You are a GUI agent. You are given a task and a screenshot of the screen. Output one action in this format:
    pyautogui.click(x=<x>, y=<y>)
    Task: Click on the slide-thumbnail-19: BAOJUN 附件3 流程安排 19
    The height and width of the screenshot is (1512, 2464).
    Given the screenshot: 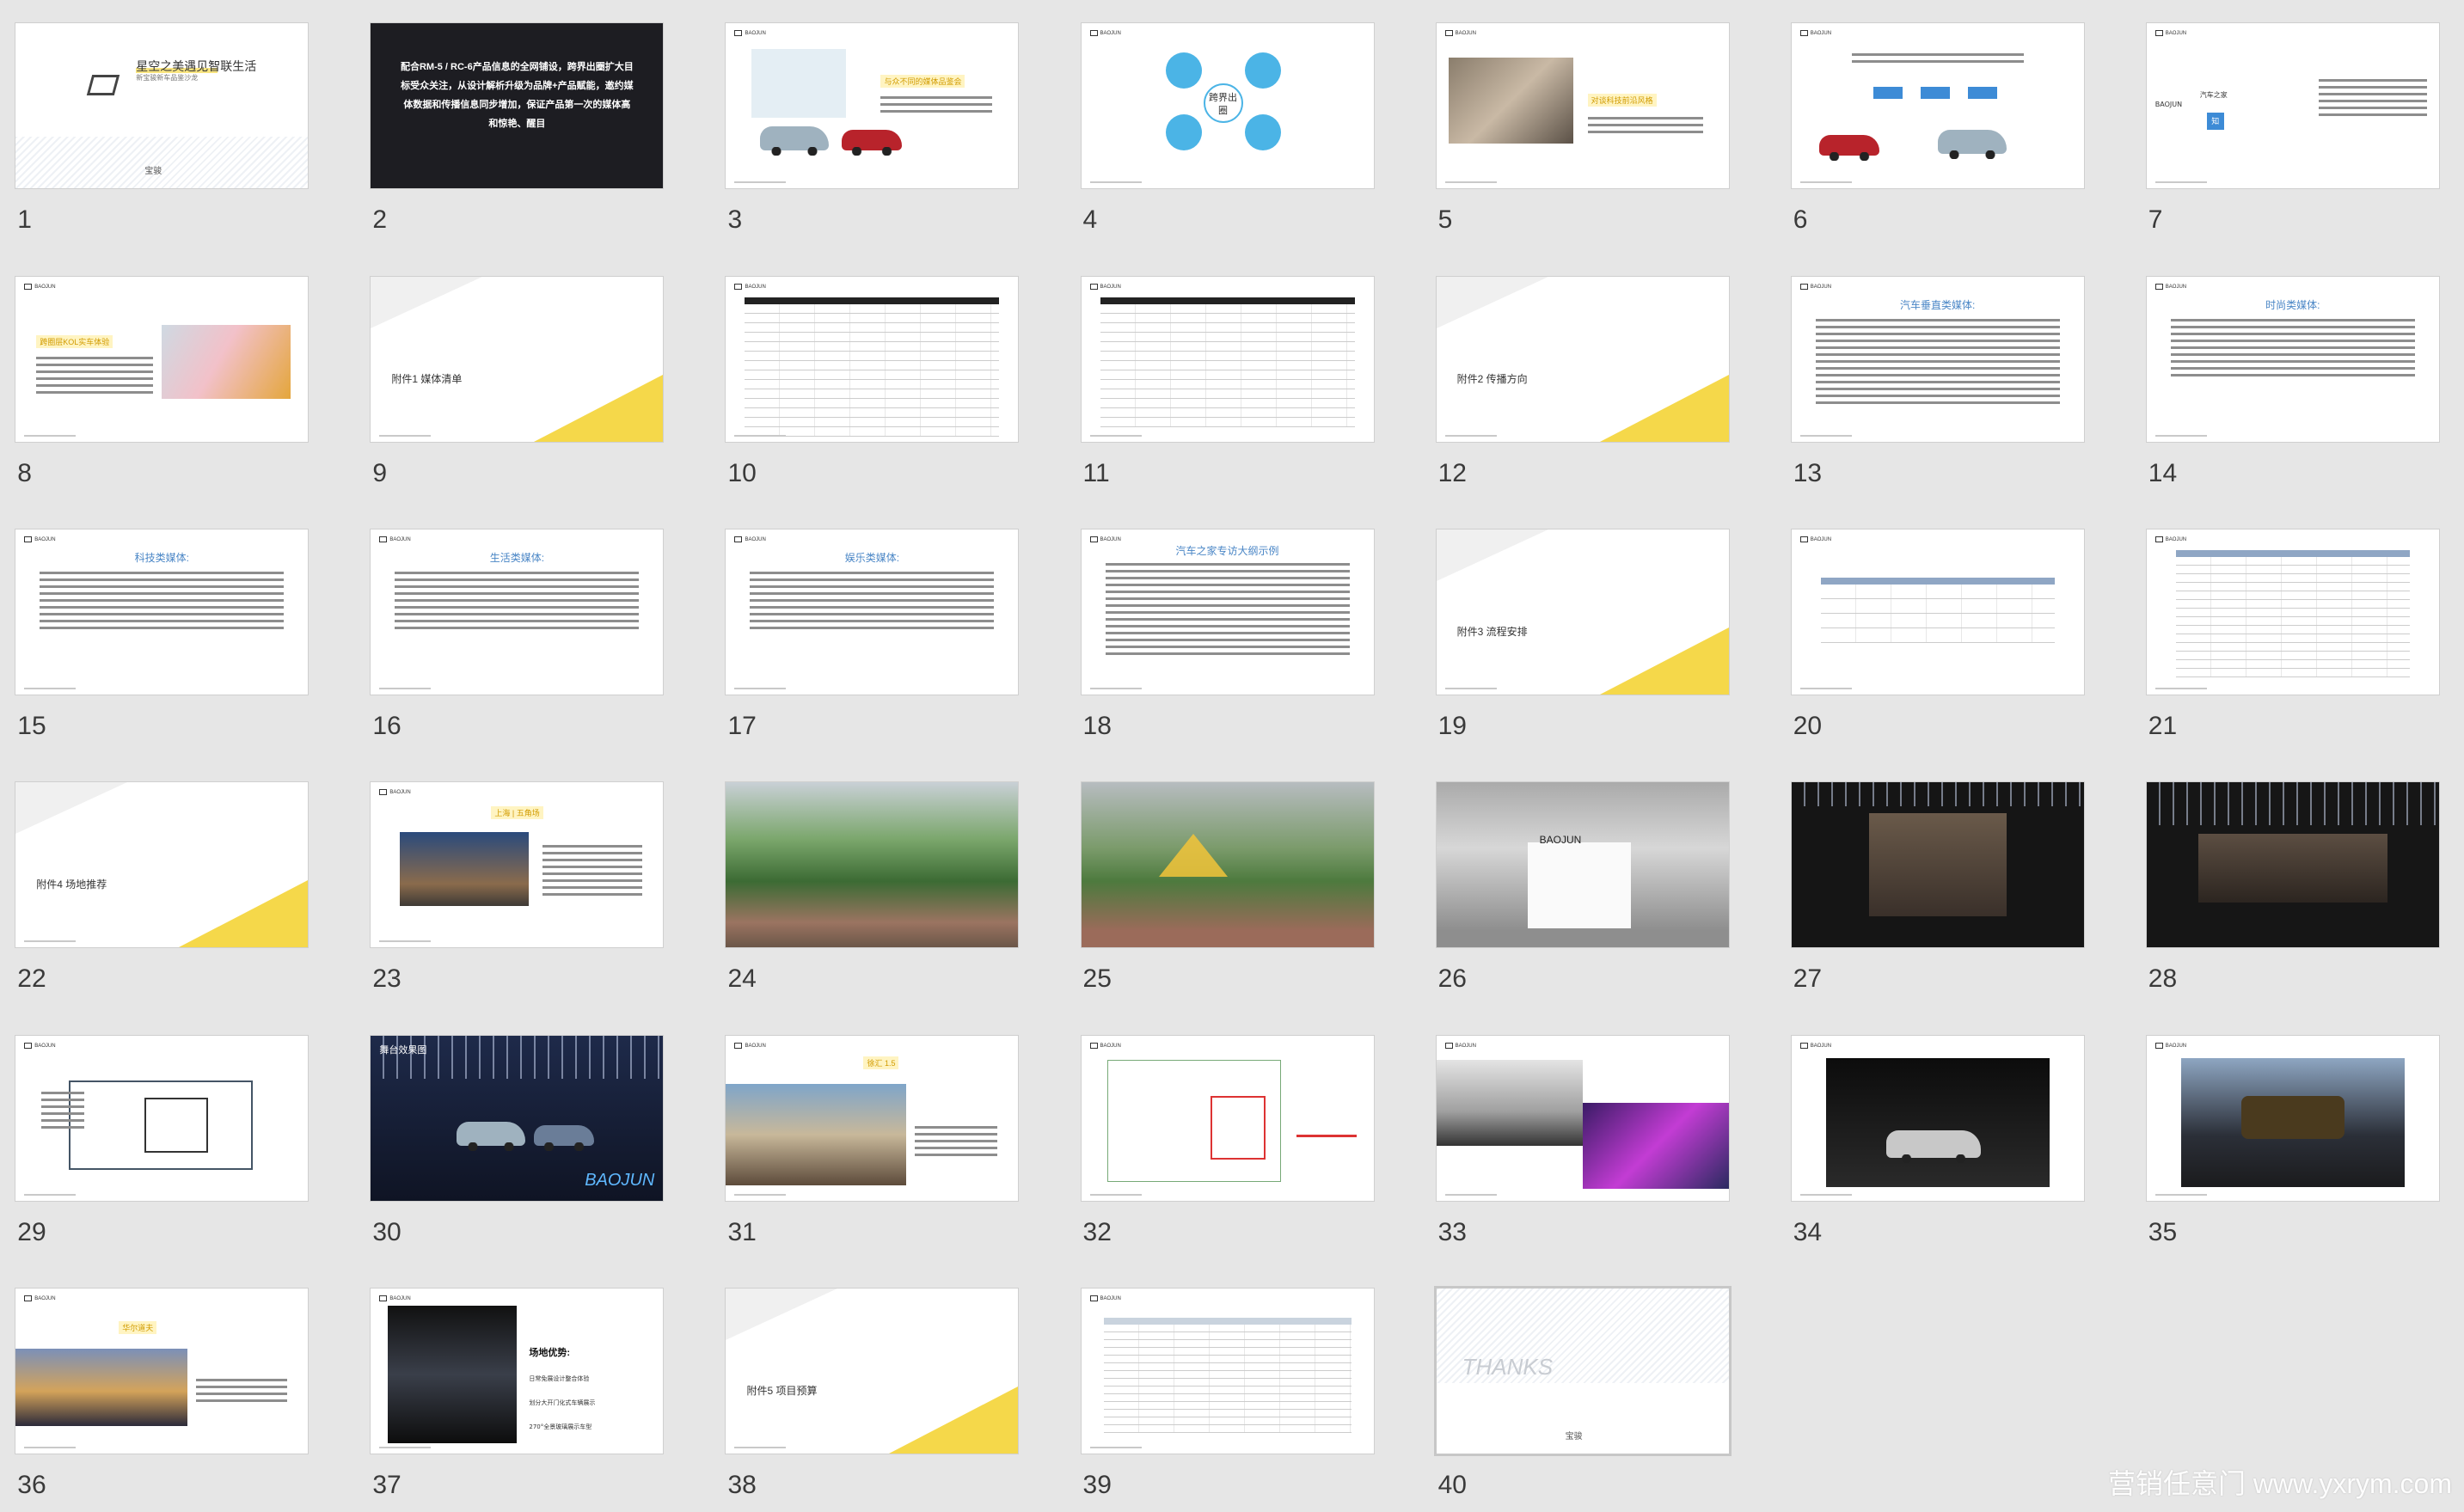 What is the action you would take?
    pyautogui.click(x=1582, y=641)
    